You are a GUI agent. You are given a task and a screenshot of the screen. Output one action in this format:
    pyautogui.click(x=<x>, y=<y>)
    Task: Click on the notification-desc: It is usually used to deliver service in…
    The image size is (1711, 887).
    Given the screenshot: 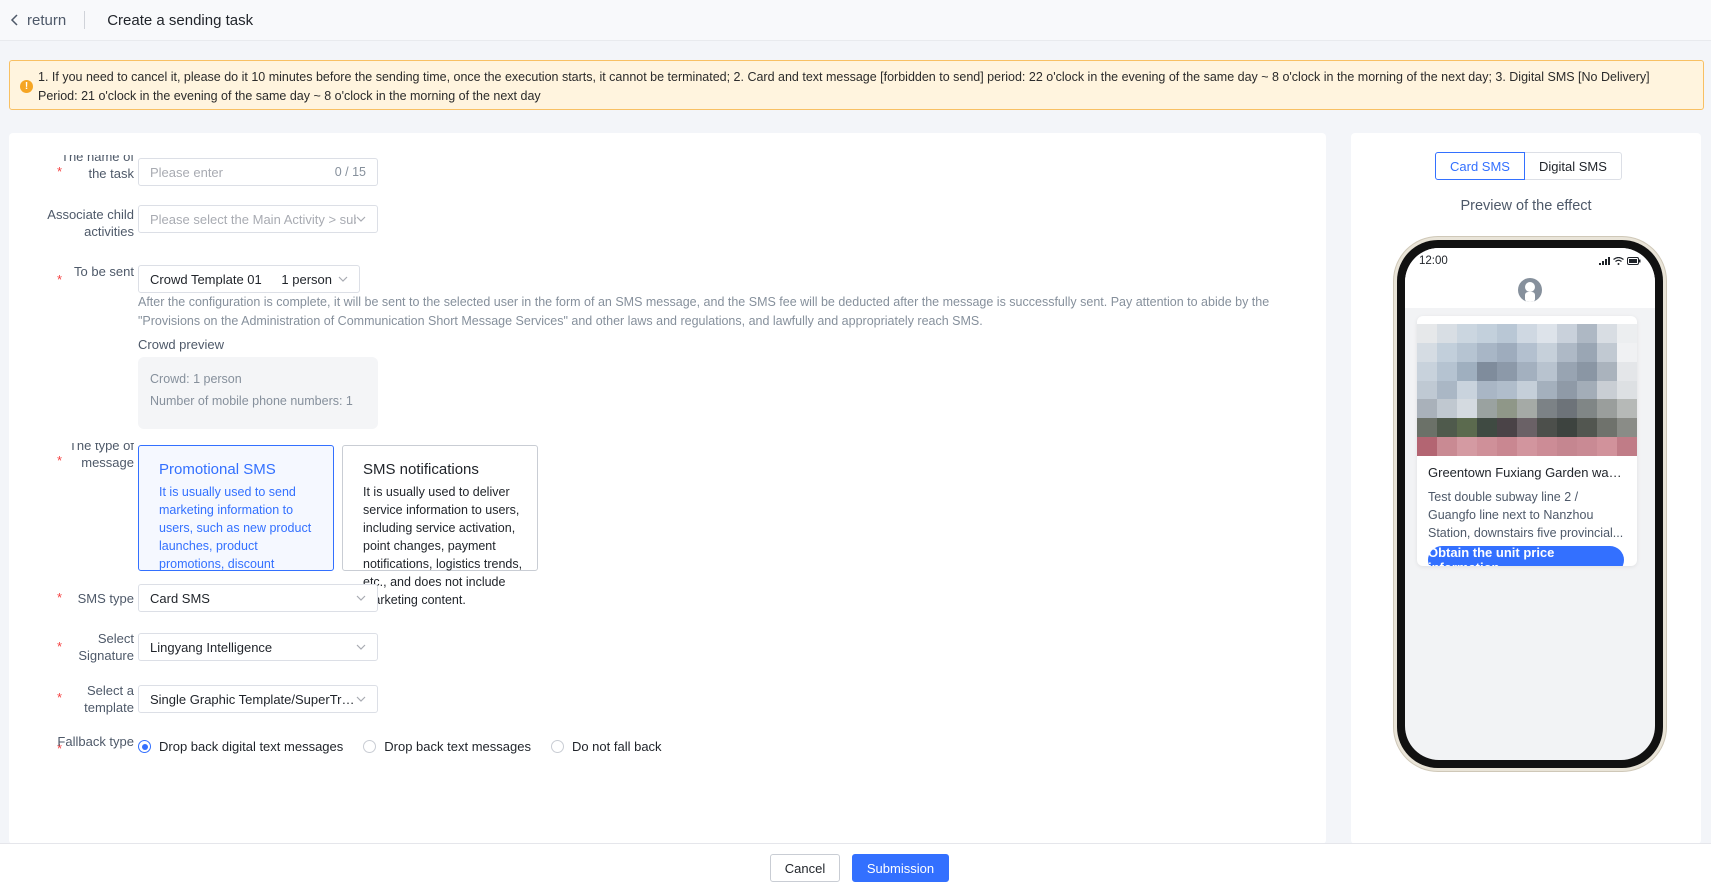 What is the action you would take?
    pyautogui.click(x=443, y=546)
    